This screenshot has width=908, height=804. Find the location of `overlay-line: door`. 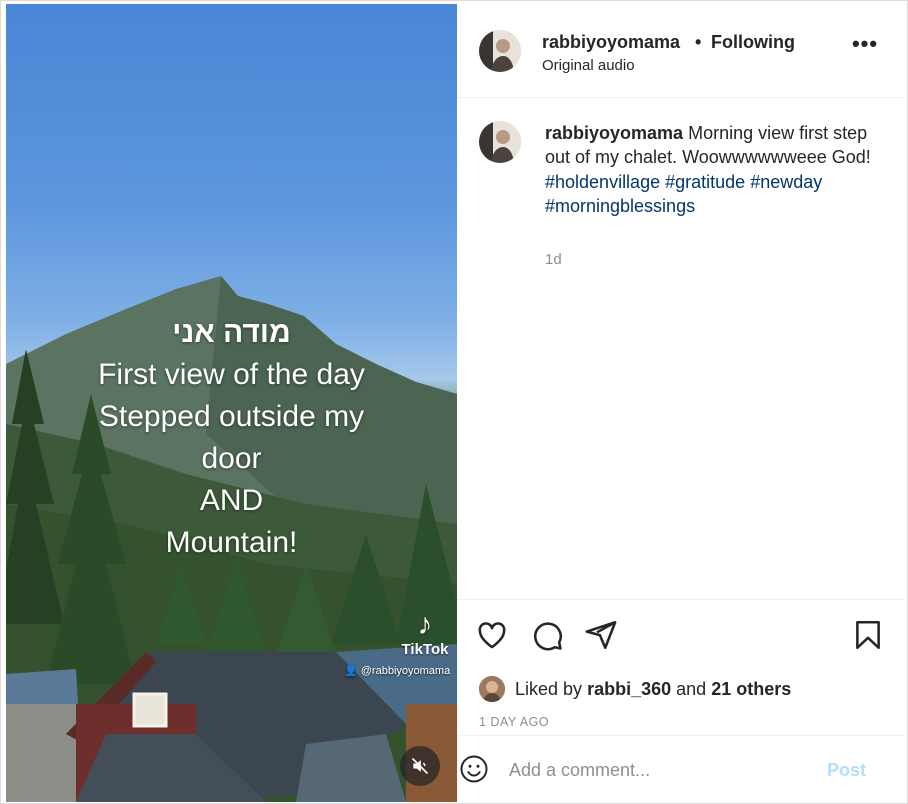

overlay-line: door is located at coordinates (231, 458).